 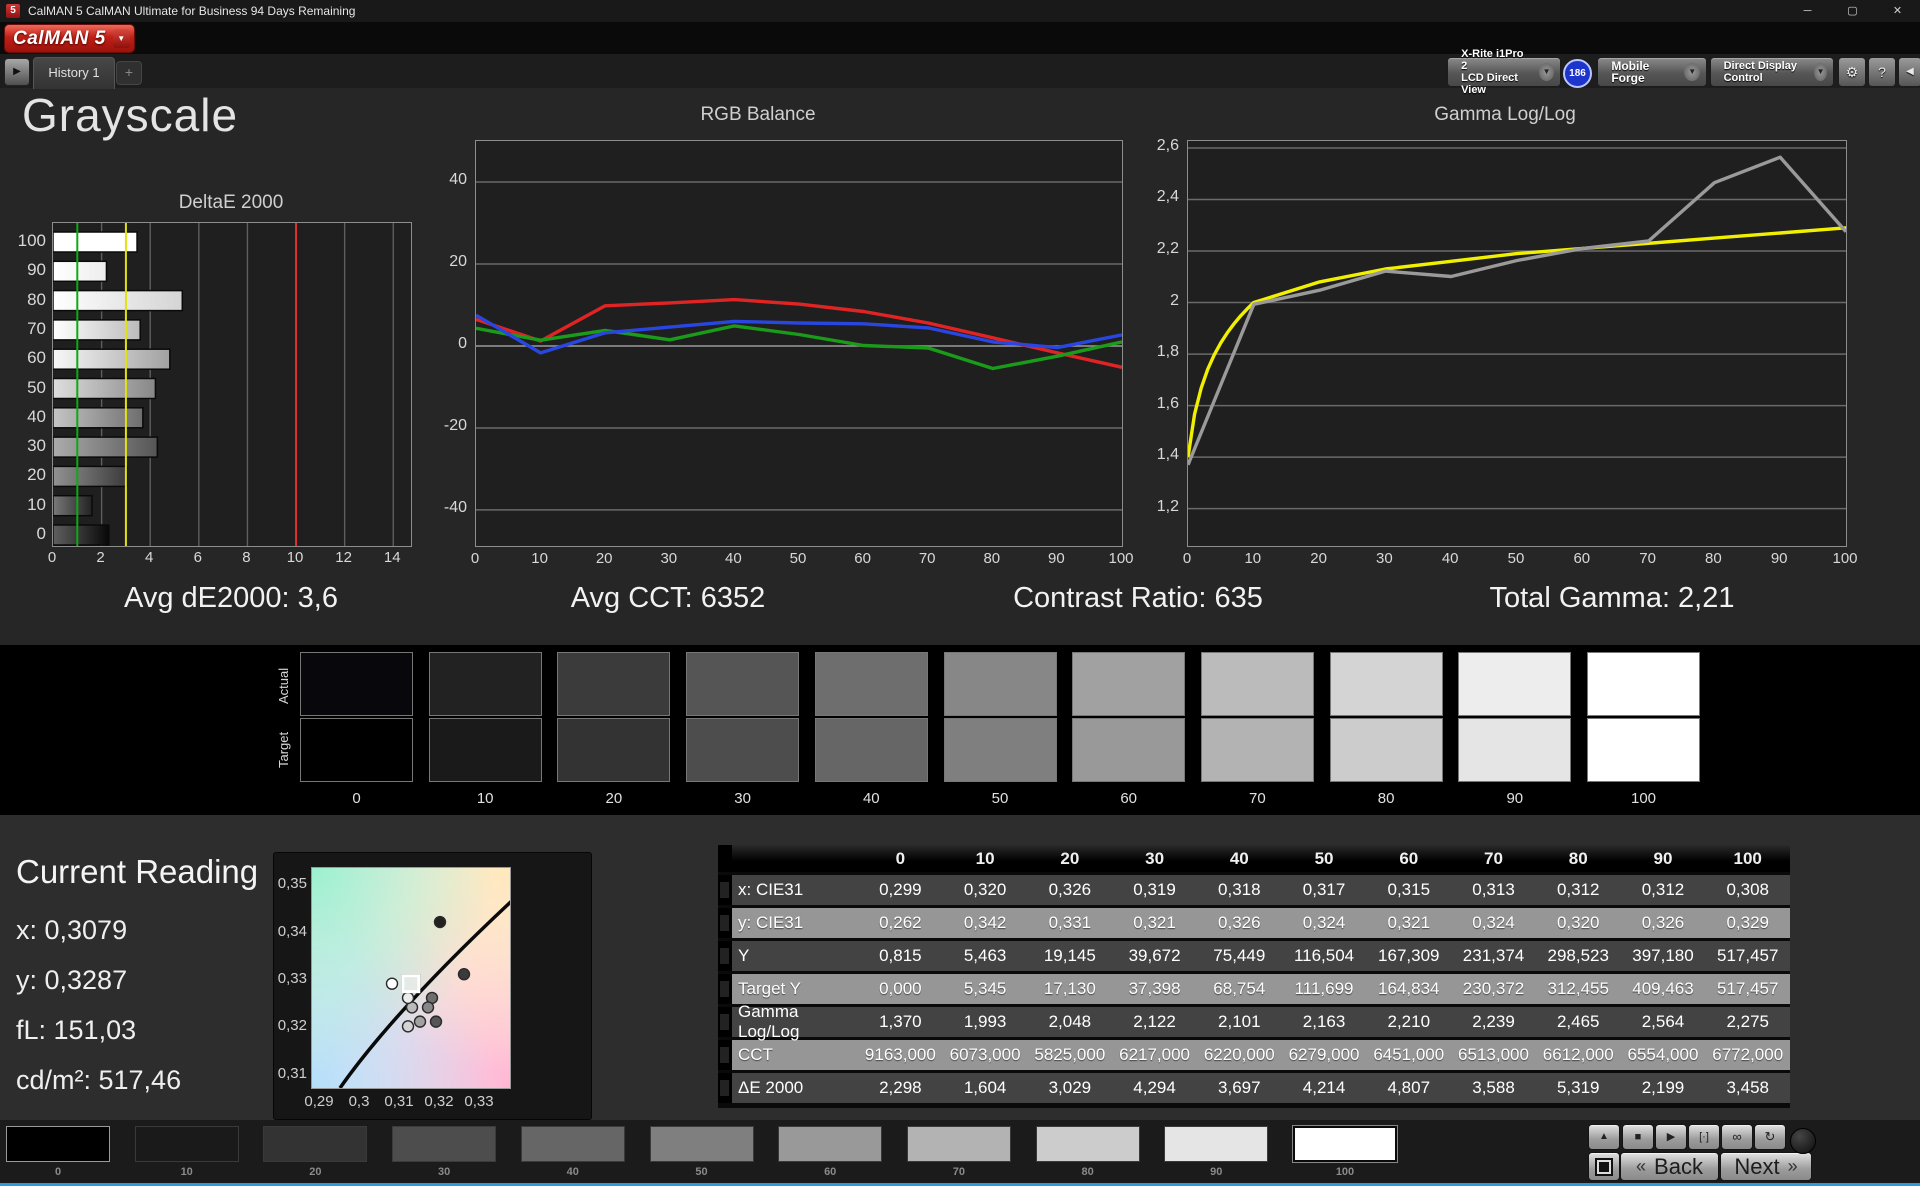 I want to click on display-control-button: Direct Display Control ▼, so click(x=1772, y=72).